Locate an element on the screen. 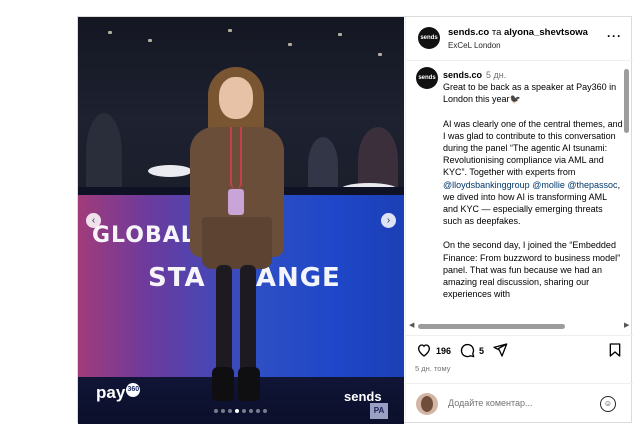 The height and width of the screenshot is (429, 640). caption-avatar: sends is located at coordinates (427, 78).